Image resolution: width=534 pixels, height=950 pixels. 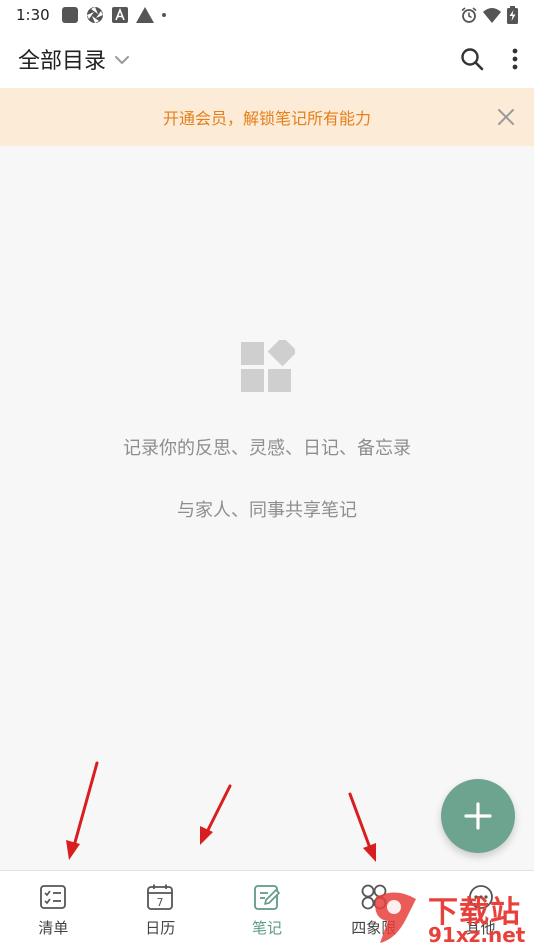 What do you see at coordinates (512, 15) in the screenshot?
I see `battery-charging-icon` at bounding box center [512, 15].